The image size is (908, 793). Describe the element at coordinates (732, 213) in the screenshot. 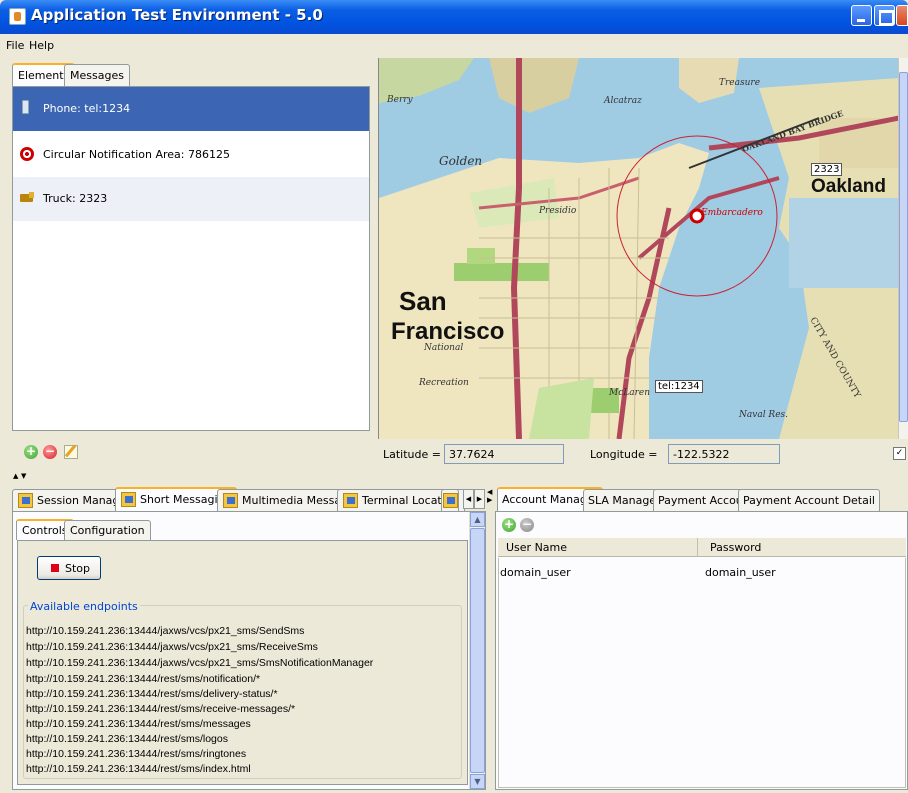

I see `map-label-embarcadero: Embarcadero` at that location.